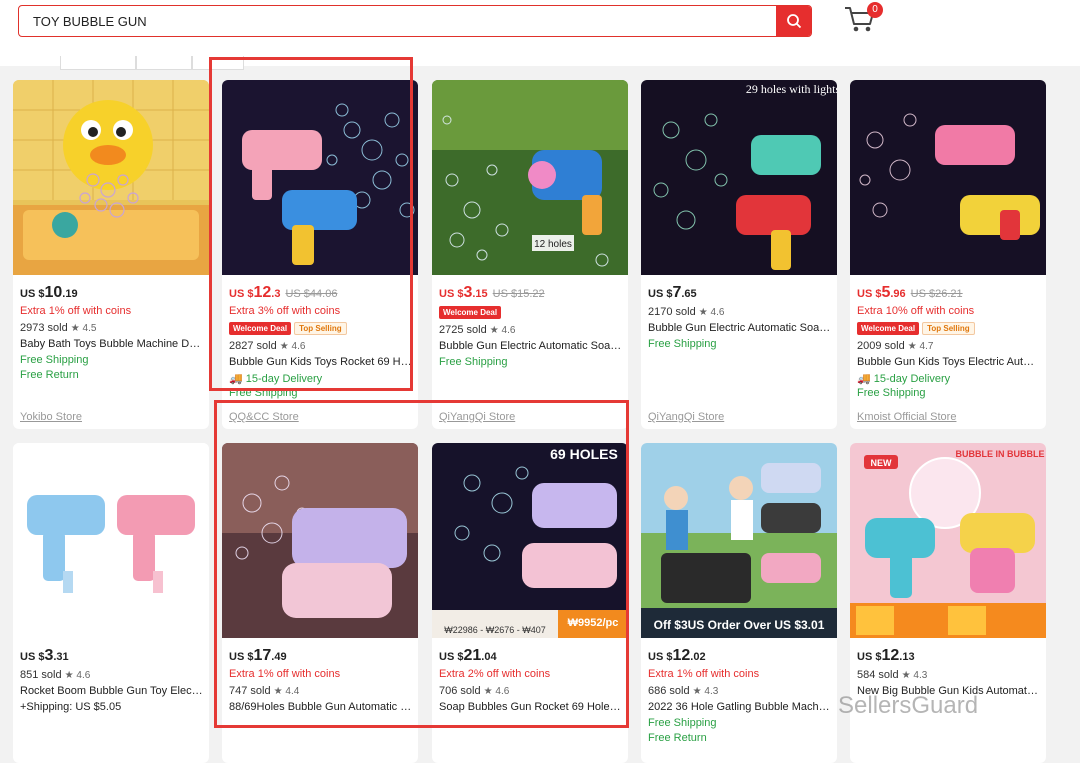 The image size is (1080, 763). Describe the element at coordinates (739, 540) in the screenshot. I see `product-image: Off $3US Order Over US $3.01` at that location.